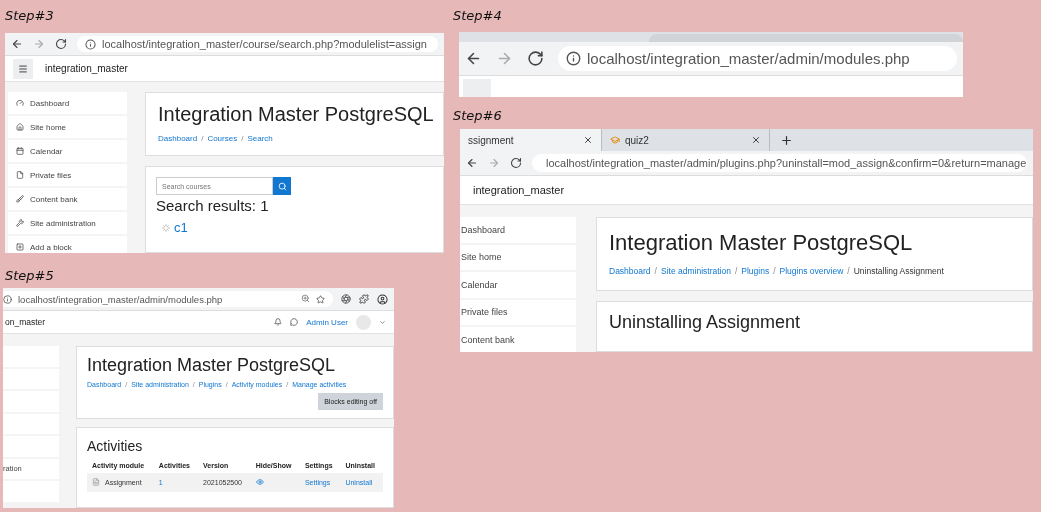  I want to click on course-link: c1, so click(181, 227).